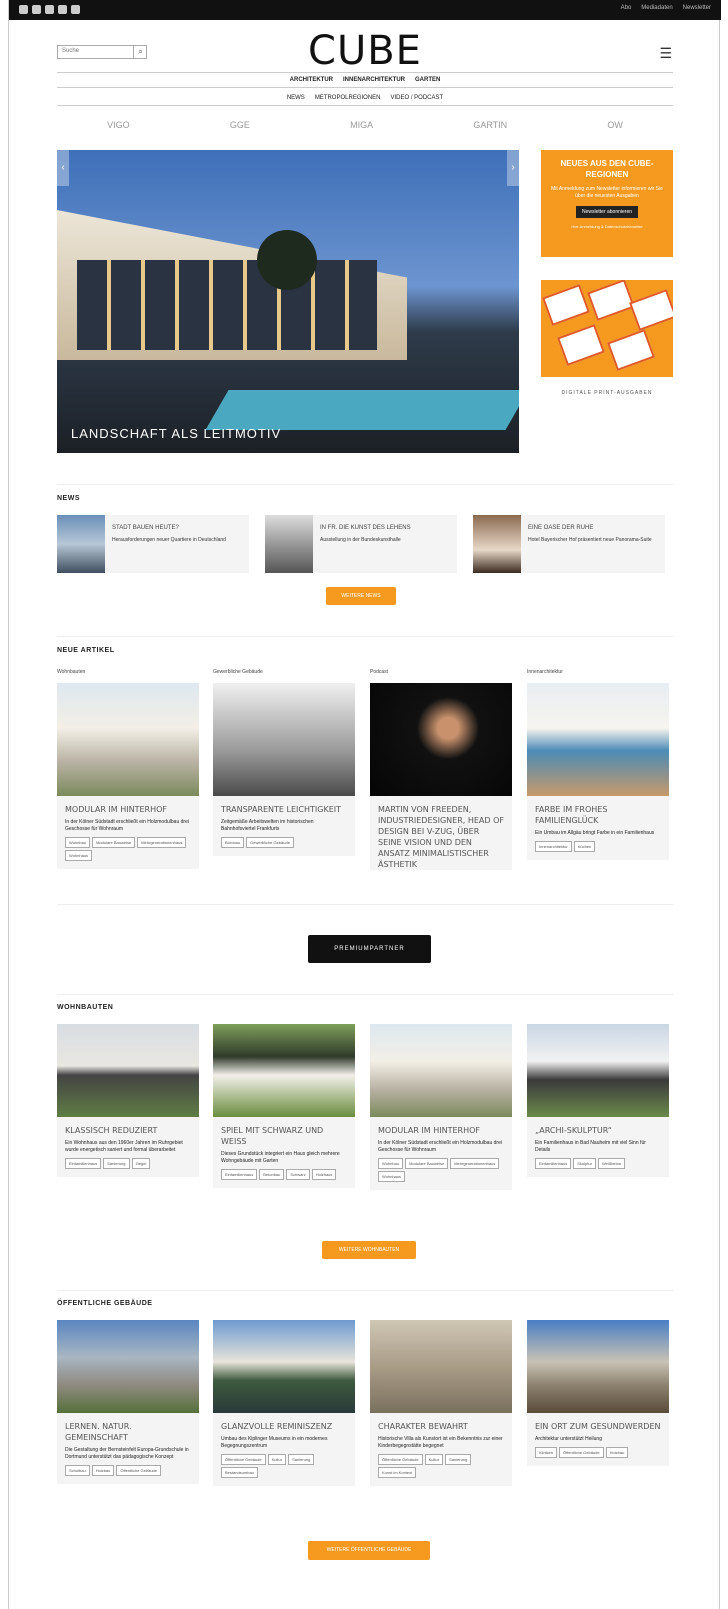 This screenshot has width=728, height=1609. I want to click on tag: Bestandsumbau, so click(239, 1472).